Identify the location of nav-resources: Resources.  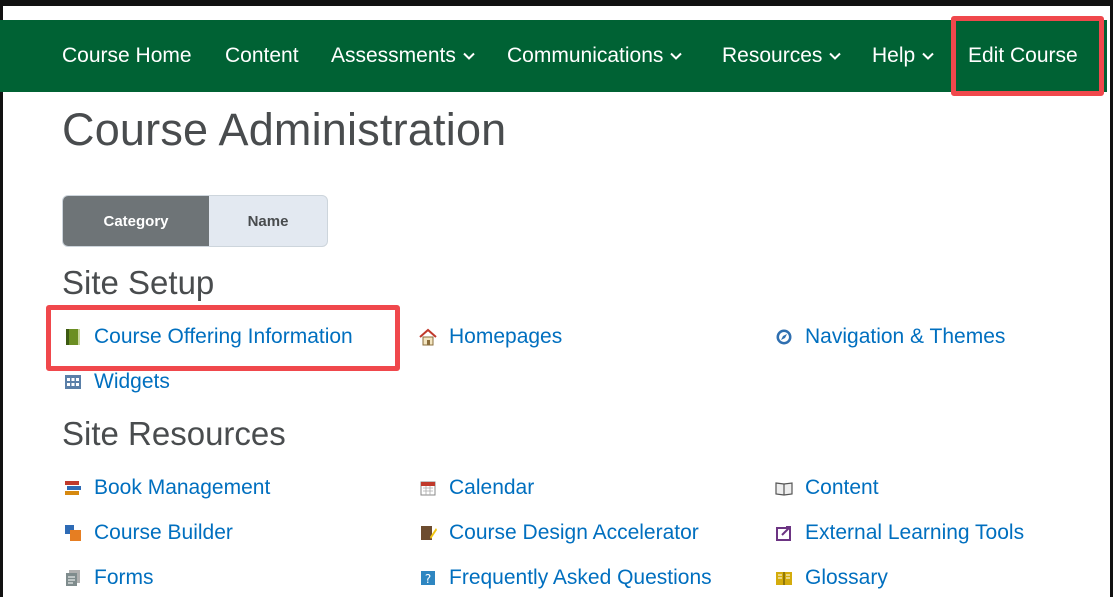
(782, 56).